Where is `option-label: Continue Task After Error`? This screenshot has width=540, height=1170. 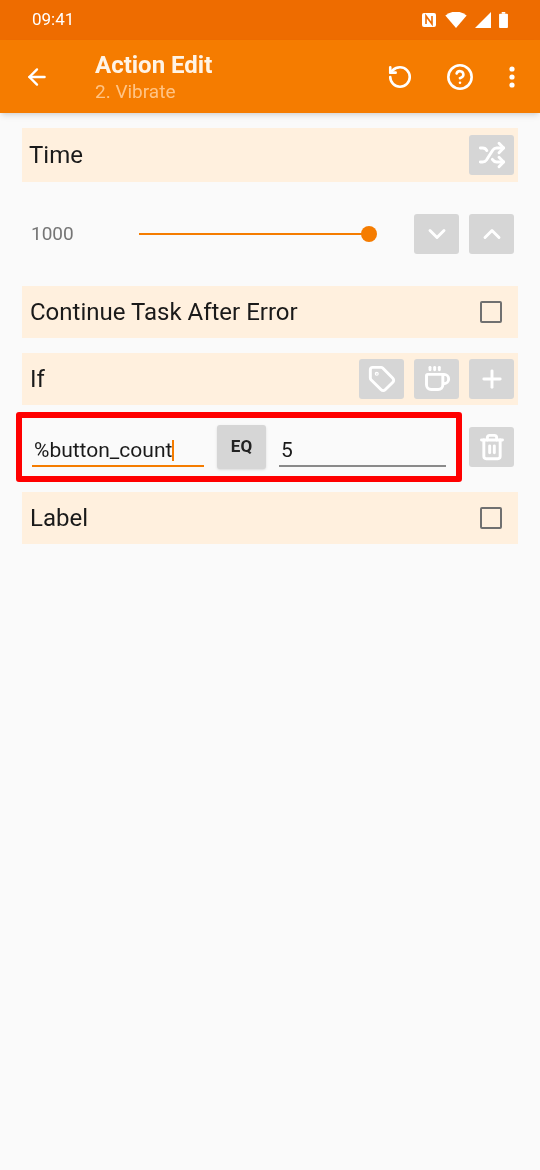
option-label: Continue Task After Error is located at coordinates (164, 312).